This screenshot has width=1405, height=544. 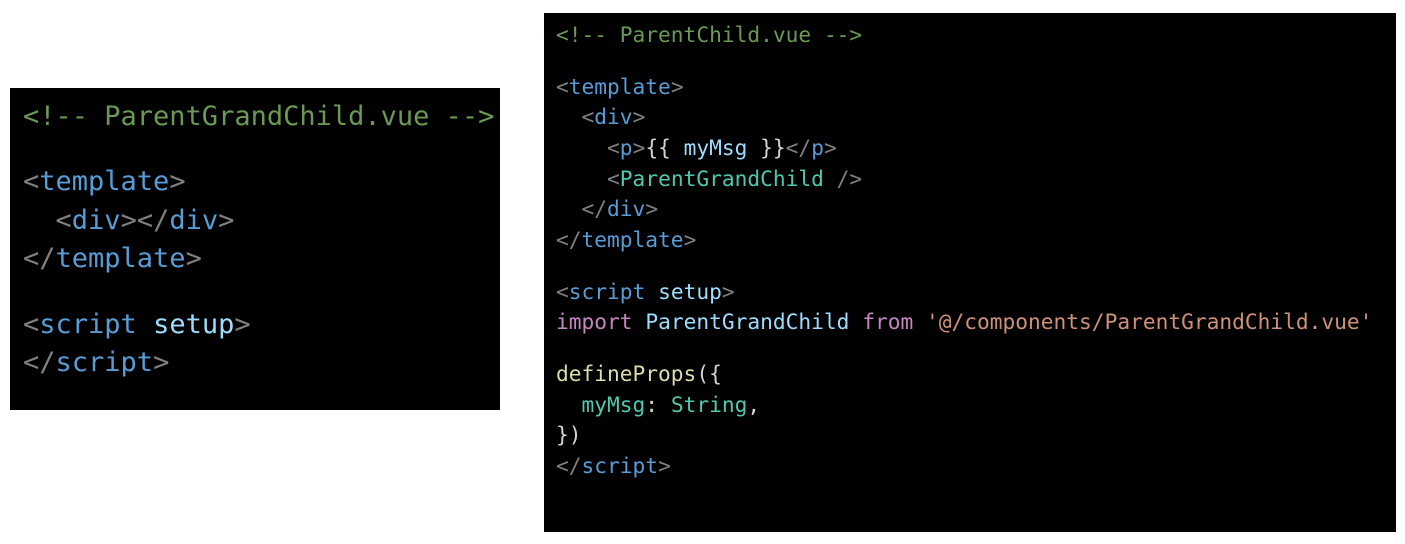 What do you see at coordinates (976, 374) in the screenshot?
I see `code-line: defineProps({` at bounding box center [976, 374].